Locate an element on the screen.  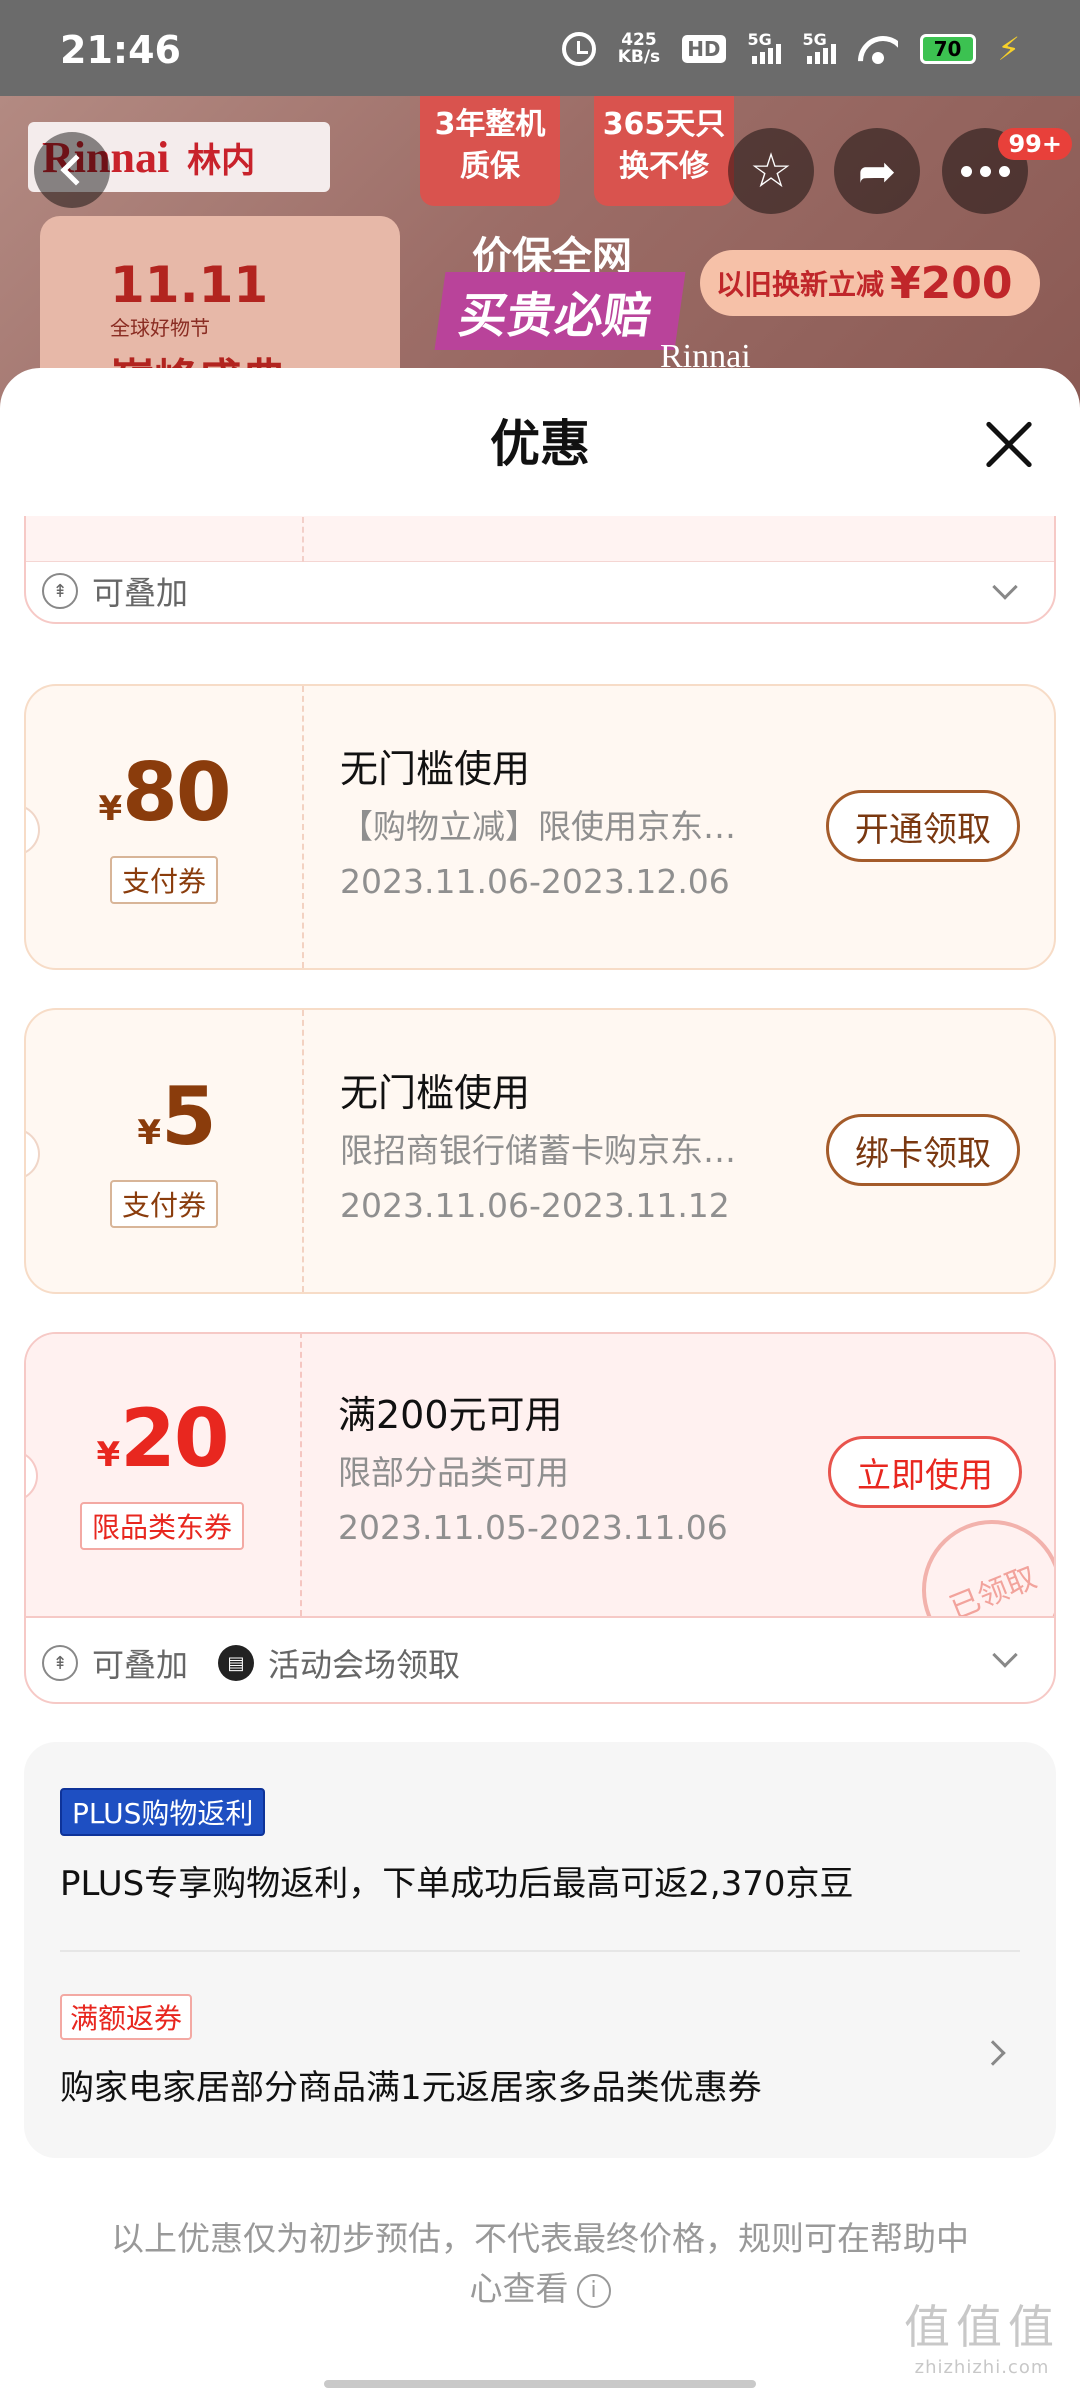
favorite-button: ☆ is located at coordinates (771, 171).